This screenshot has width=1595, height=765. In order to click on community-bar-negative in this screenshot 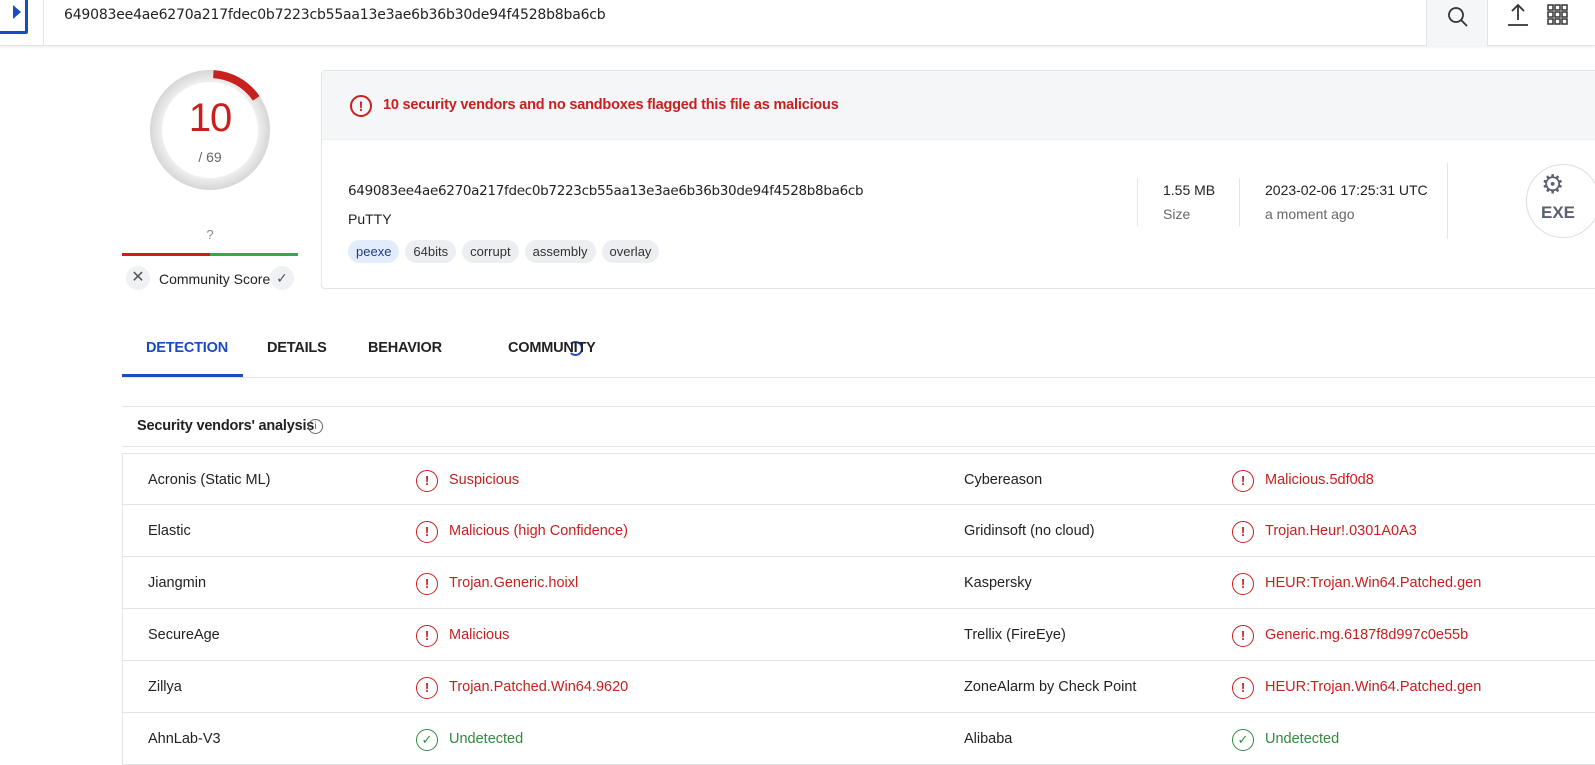, I will do `click(166, 254)`.